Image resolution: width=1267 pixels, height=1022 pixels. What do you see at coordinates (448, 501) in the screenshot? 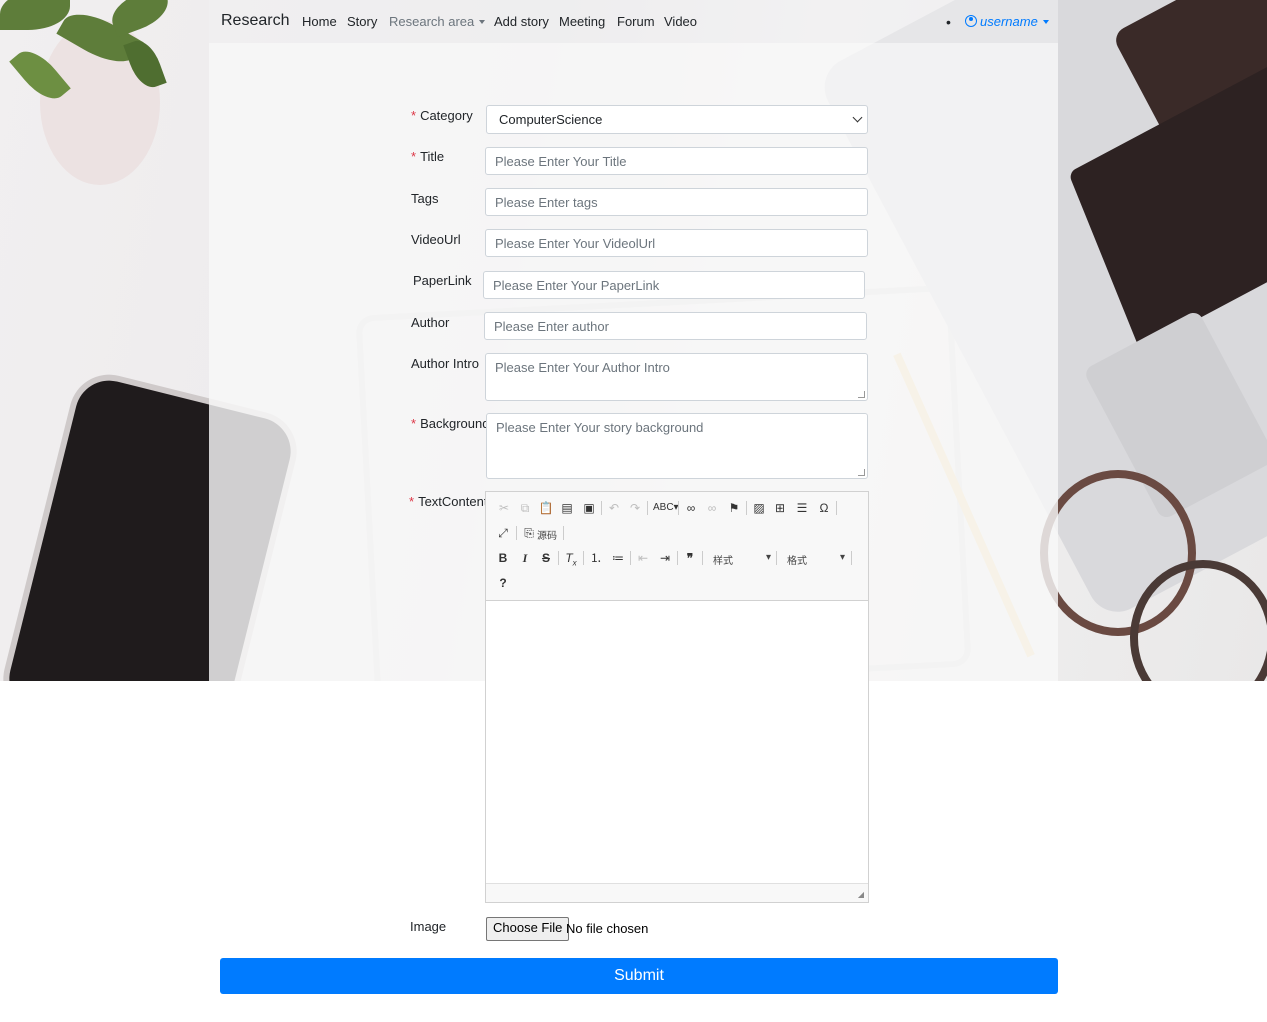
I see `textcontent-label: * TextContent` at bounding box center [448, 501].